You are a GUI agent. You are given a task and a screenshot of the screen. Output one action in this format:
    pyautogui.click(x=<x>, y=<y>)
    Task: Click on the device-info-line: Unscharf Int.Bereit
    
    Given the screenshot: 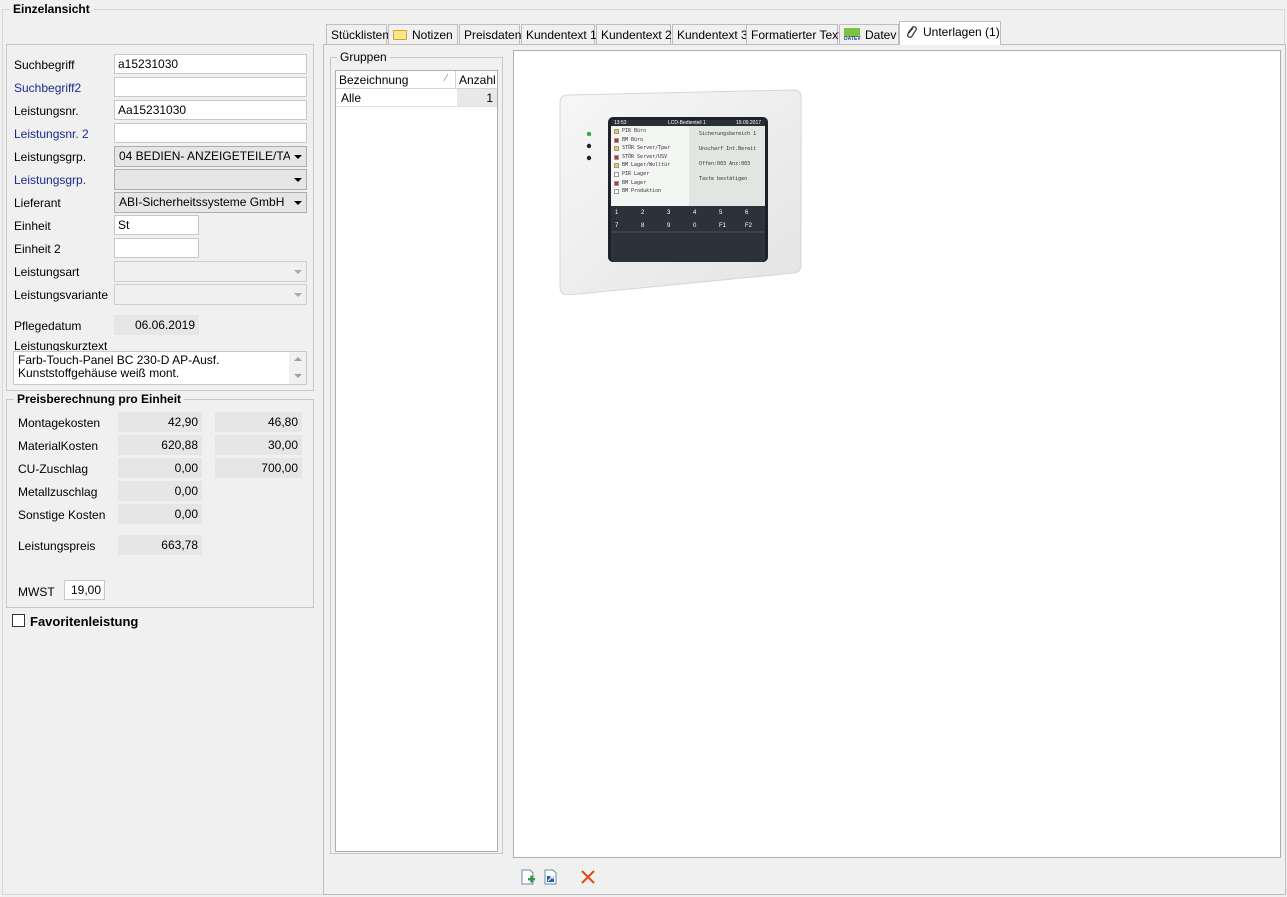 What is the action you would take?
    pyautogui.click(x=728, y=149)
    